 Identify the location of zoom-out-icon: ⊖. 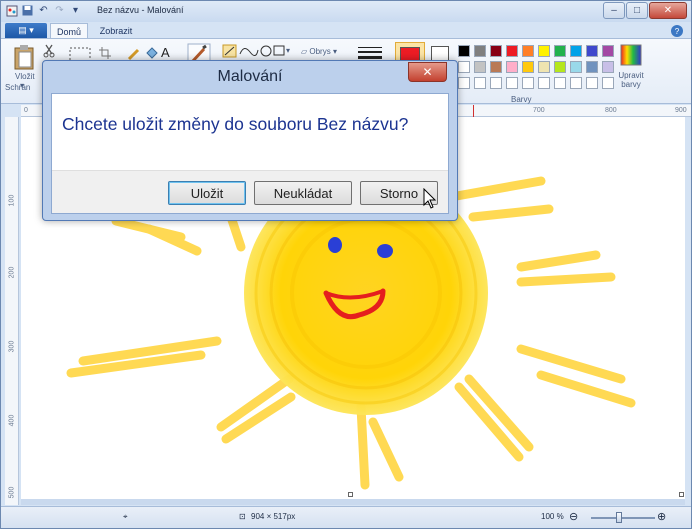
(573, 516).